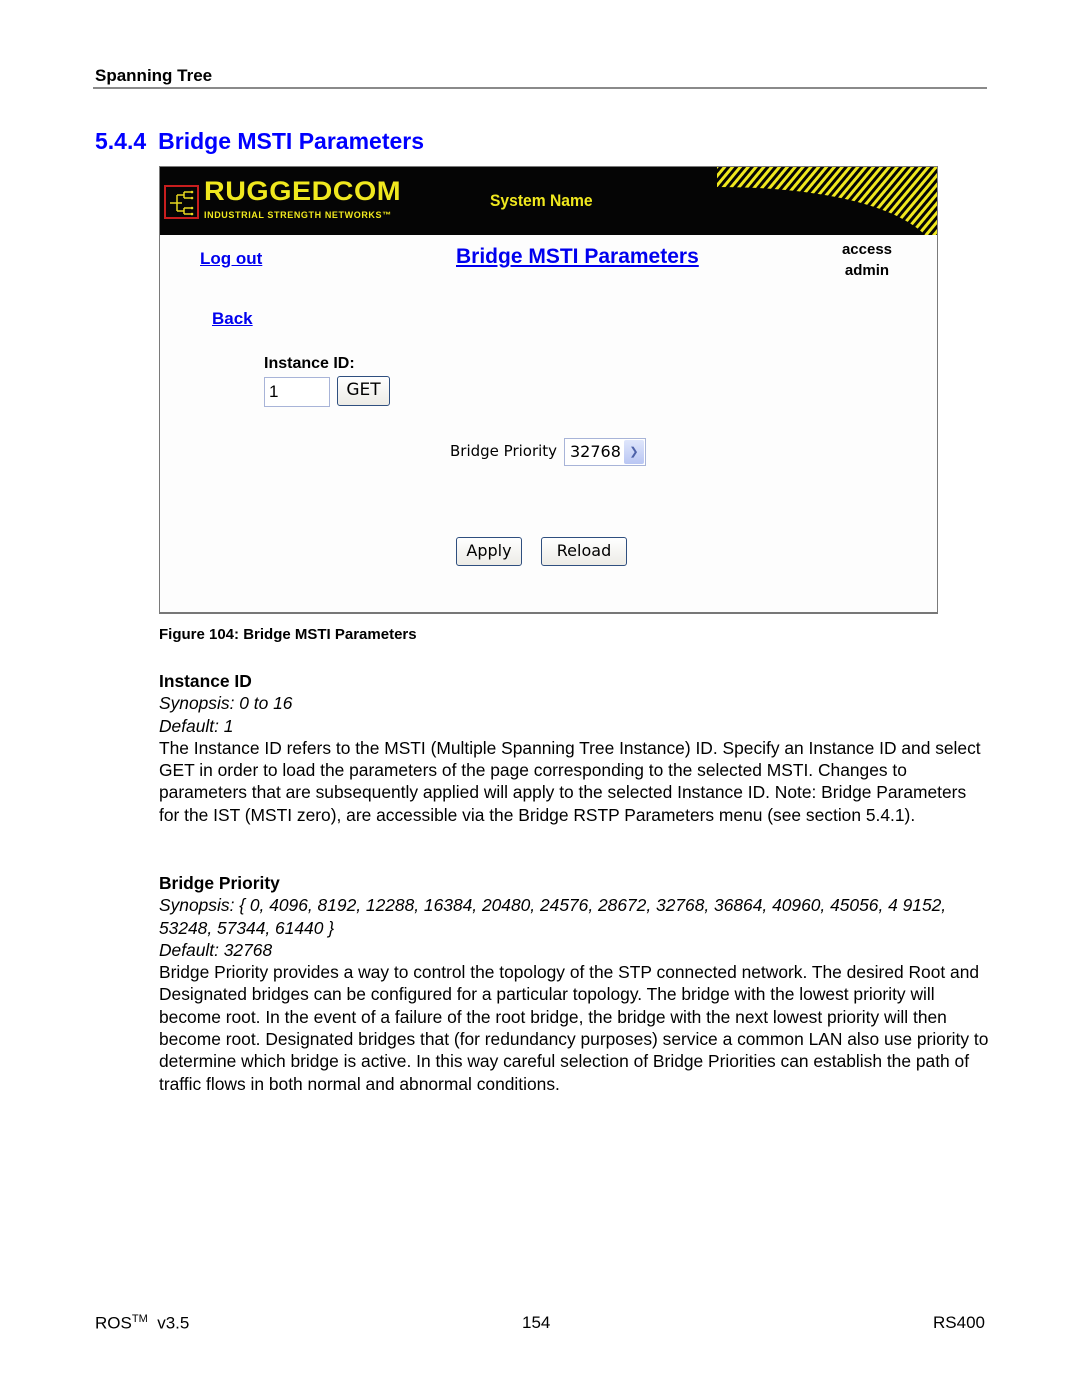  I want to click on footer-version: v3.5, so click(173, 1323).